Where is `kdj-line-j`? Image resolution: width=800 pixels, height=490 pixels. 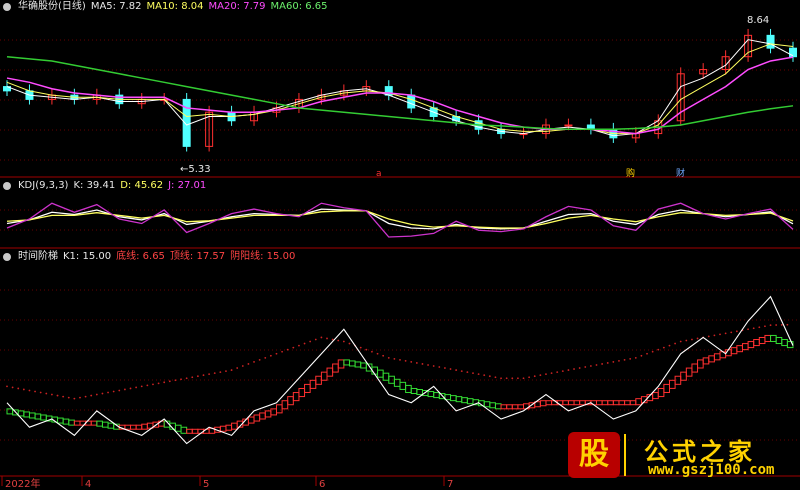
kdj-line-j is located at coordinates (400, 220).